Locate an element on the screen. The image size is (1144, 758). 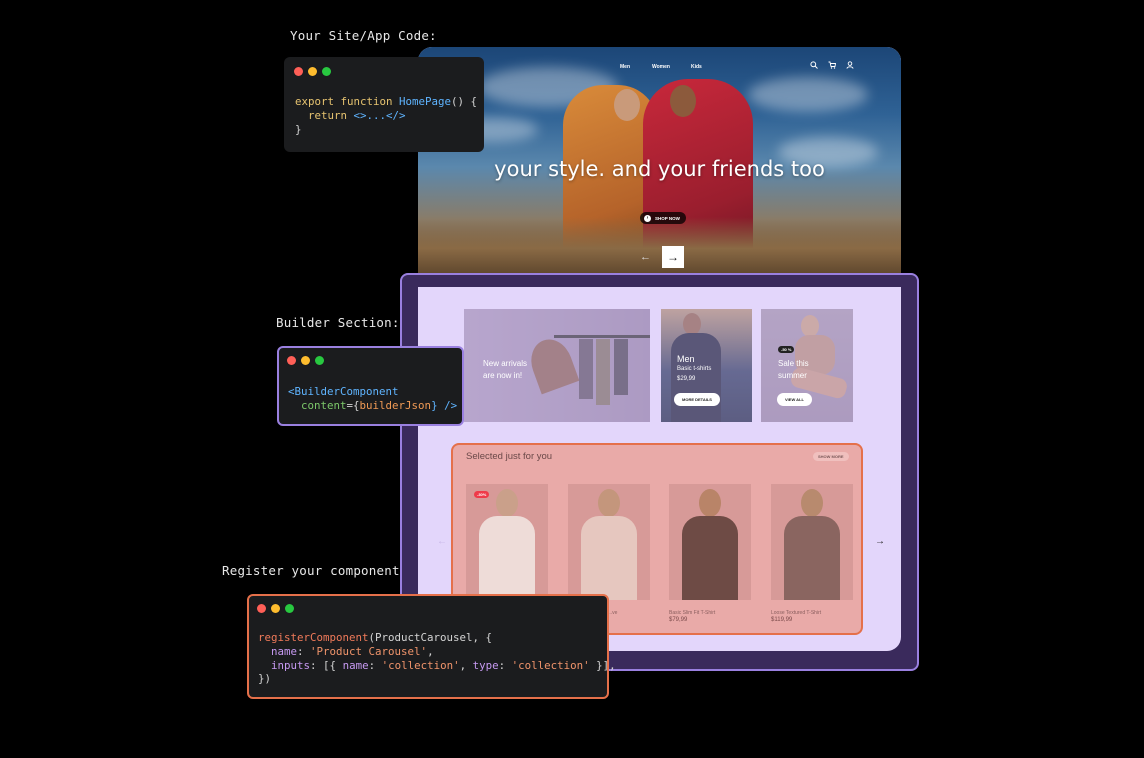
sale-card-line1: Sale this is located at coordinates (793, 363).